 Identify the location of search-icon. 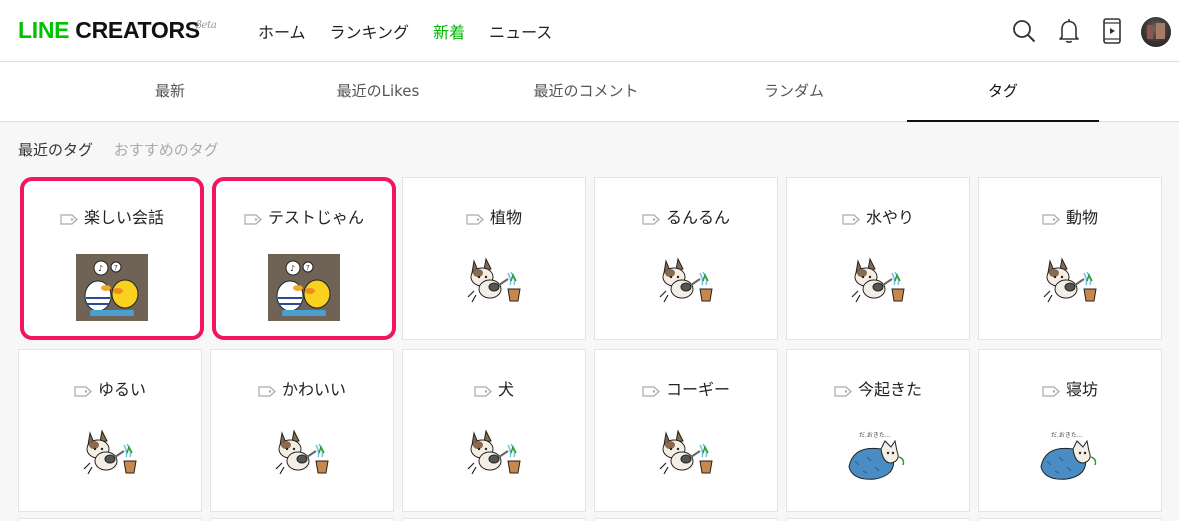
(1024, 31).